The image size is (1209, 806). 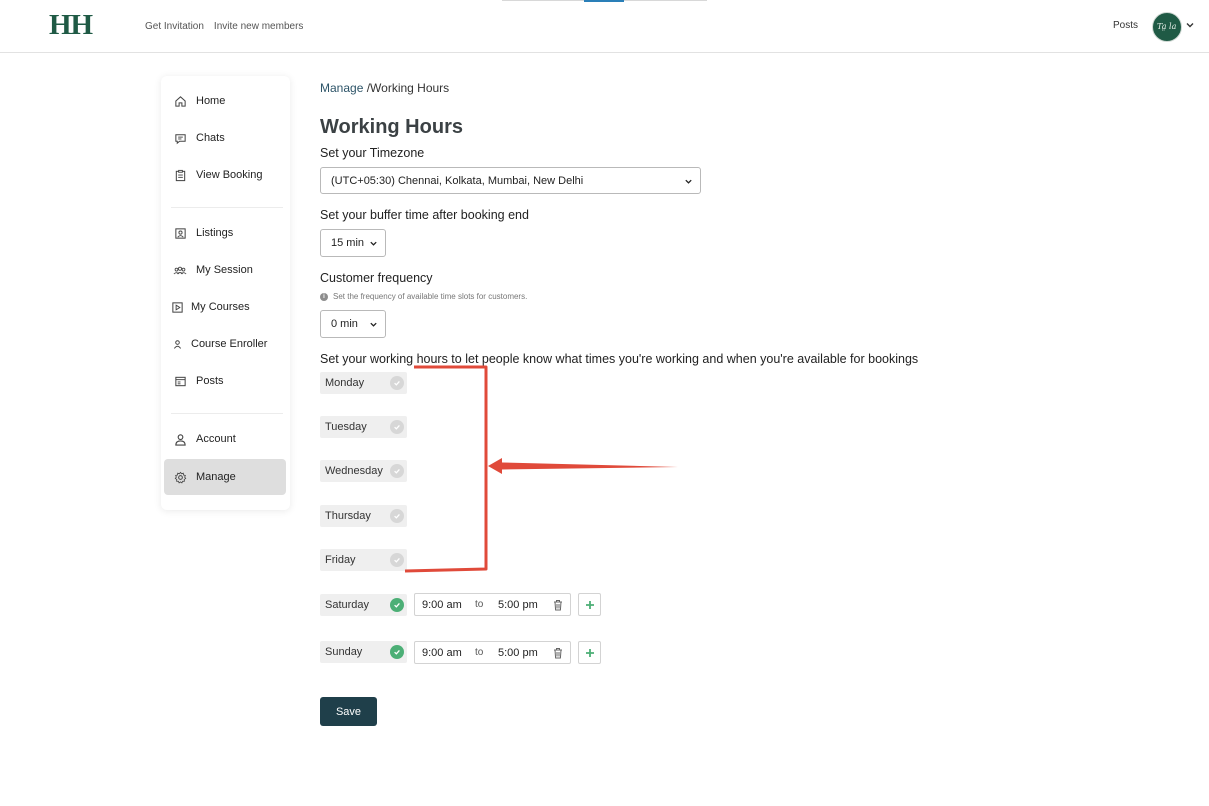 What do you see at coordinates (424, 215) in the screenshot?
I see `buffer-label: Set your buffer time after booking end` at bounding box center [424, 215].